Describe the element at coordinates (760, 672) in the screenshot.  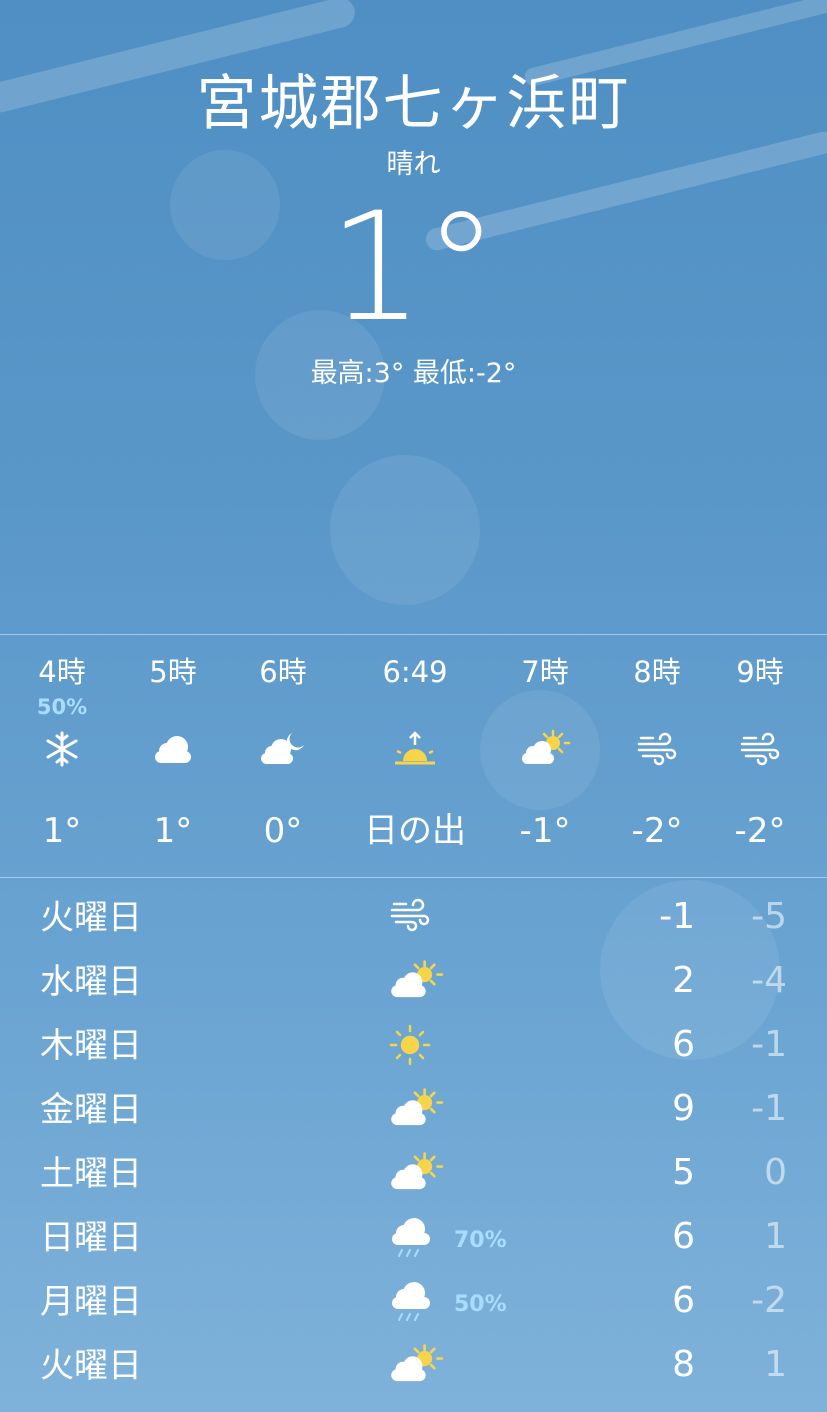
I see `hour-time: 9時` at that location.